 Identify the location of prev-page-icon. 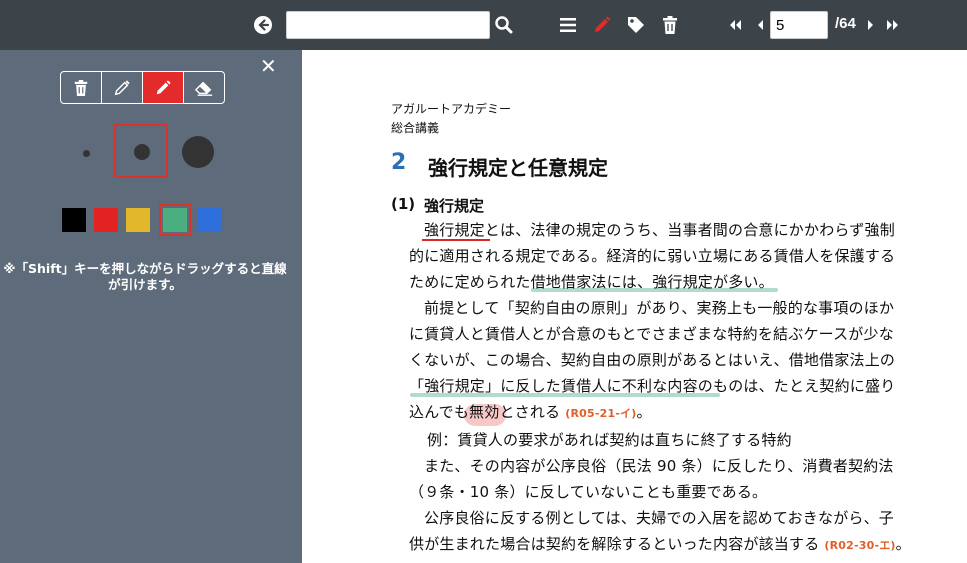
(760, 25).